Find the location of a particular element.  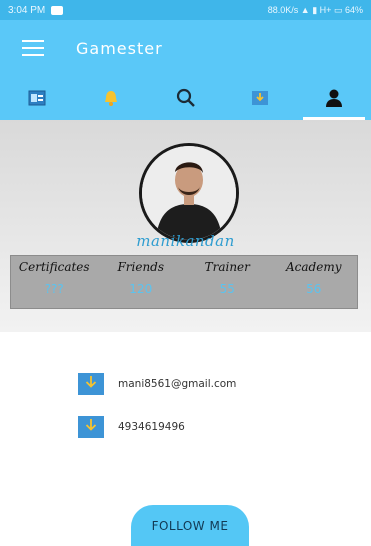

stat-academy: Academy 56 is located at coordinates (314, 282).